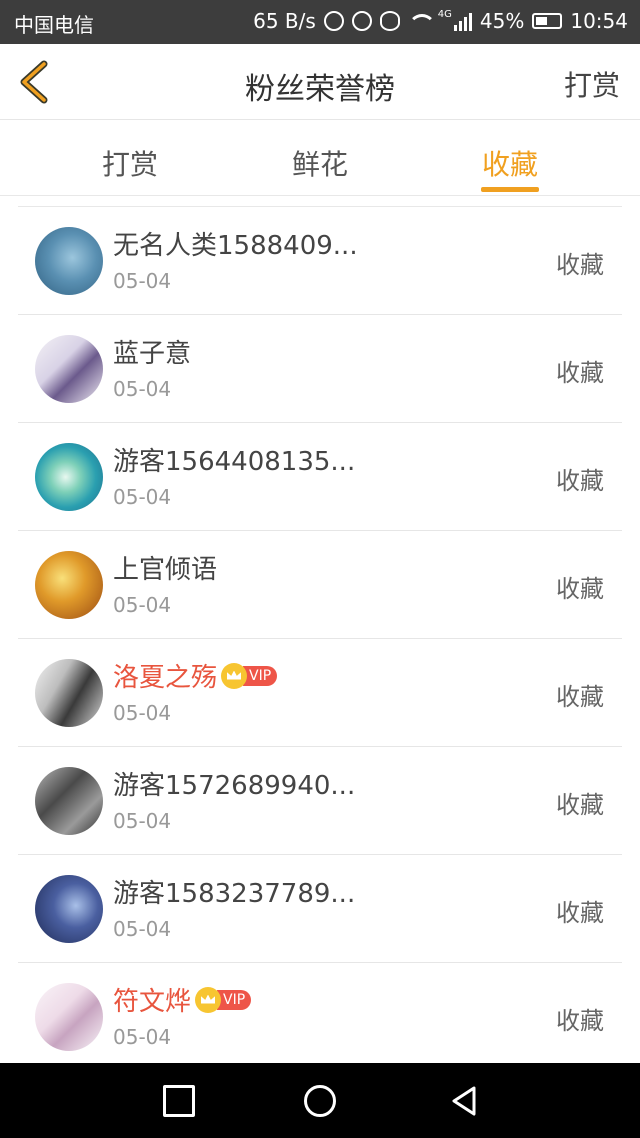 The height and width of the screenshot is (1138, 640). What do you see at coordinates (320, 369) in the screenshot?
I see `list-item: 蓝子意 05-04 收藏` at bounding box center [320, 369].